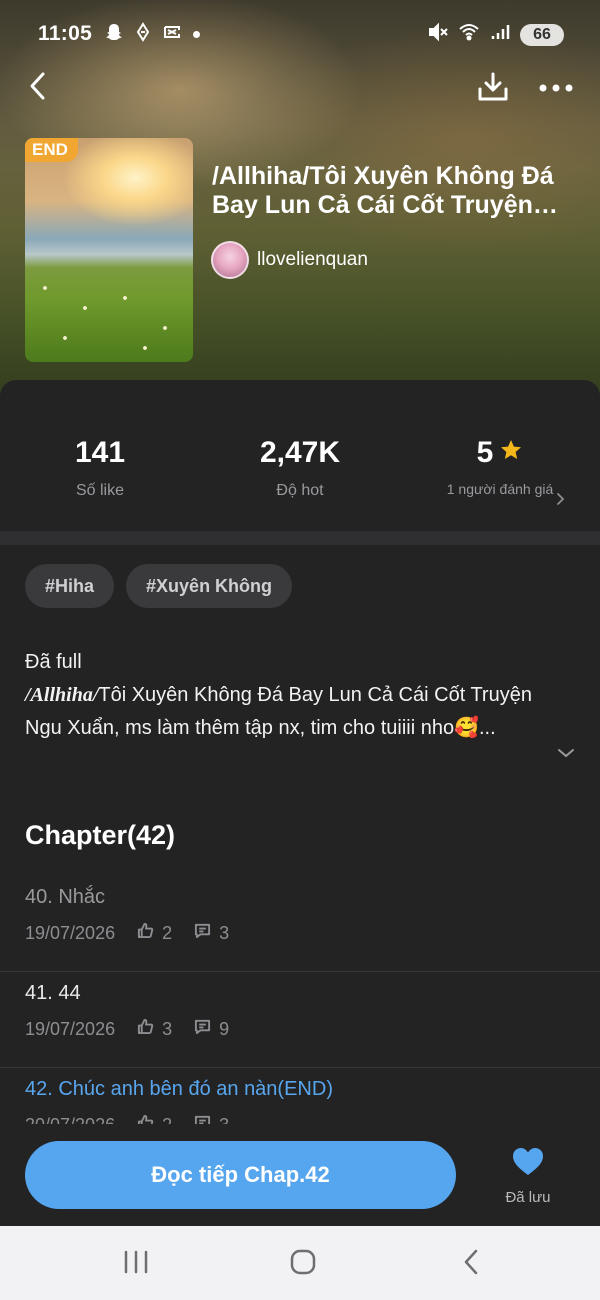  I want to click on download-button, so click(493, 89).